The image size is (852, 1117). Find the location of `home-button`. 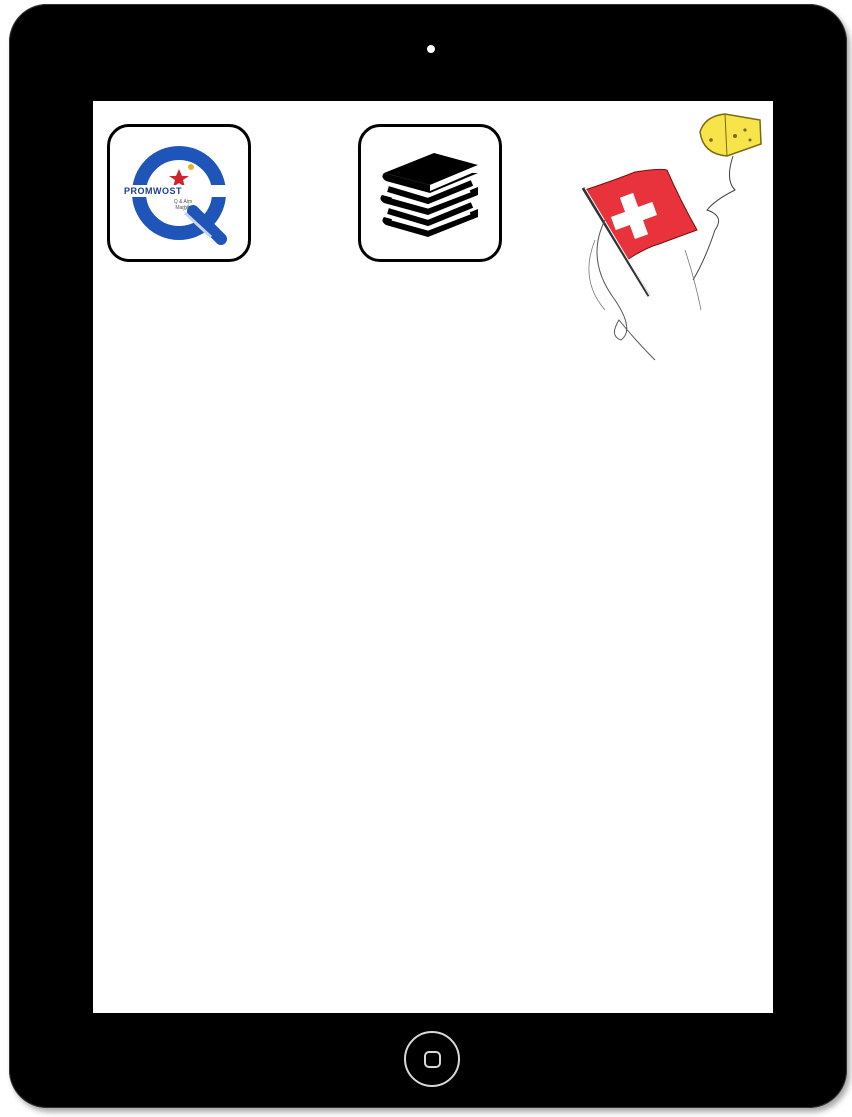

home-button is located at coordinates (432, 1059).